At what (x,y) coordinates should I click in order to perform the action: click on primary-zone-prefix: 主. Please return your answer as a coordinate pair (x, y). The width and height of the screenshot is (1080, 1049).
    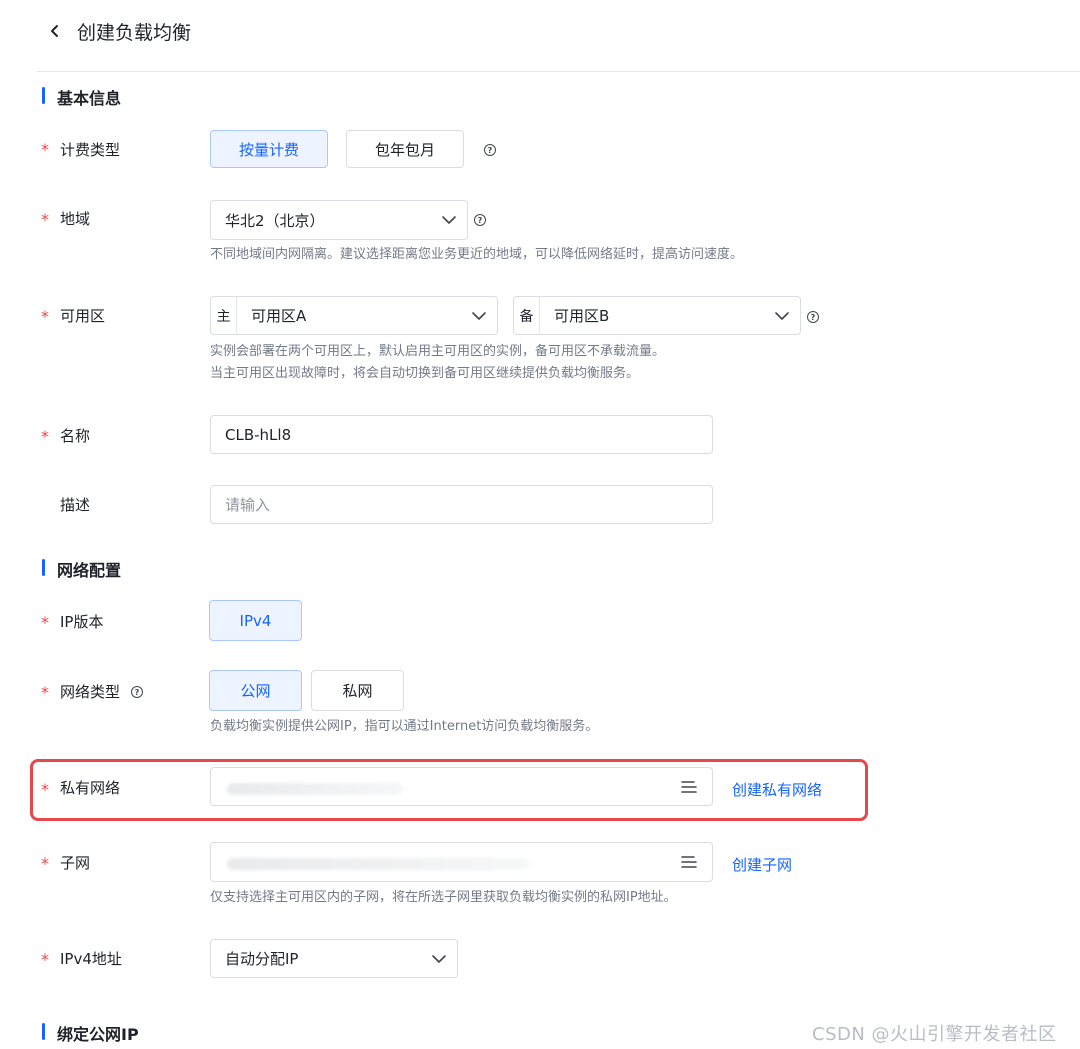
    Looking at the image, I should click on (224, 315).